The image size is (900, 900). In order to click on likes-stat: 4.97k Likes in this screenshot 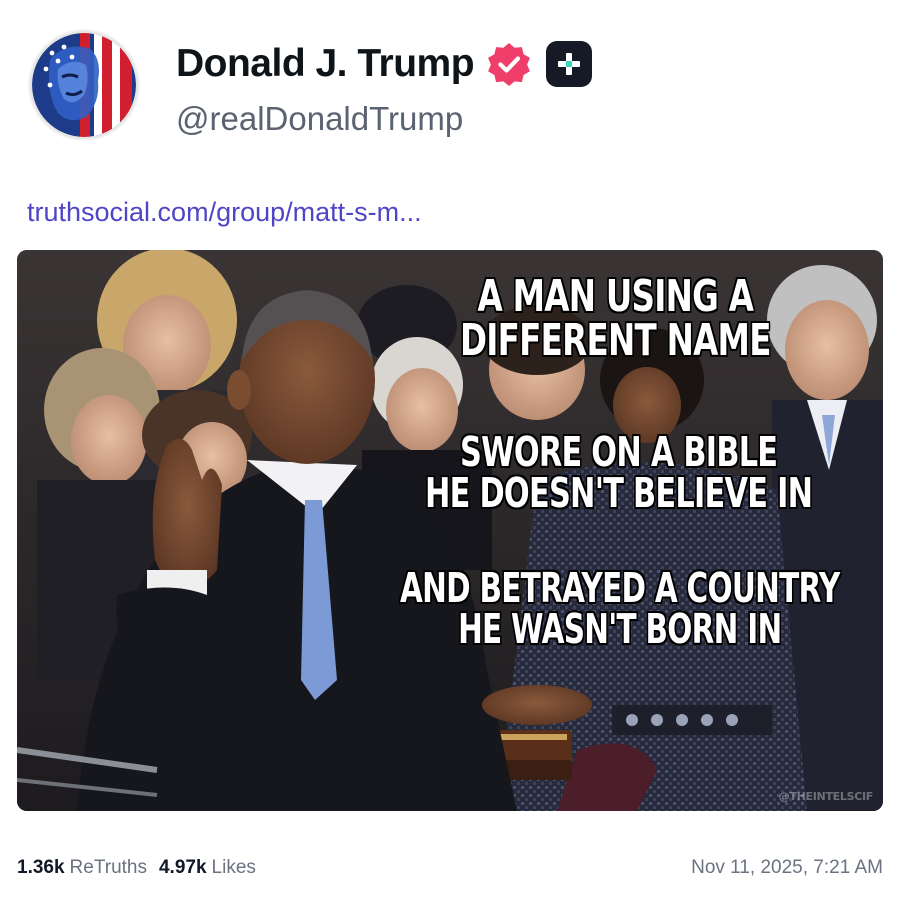, I will do `click(207, 868)`.